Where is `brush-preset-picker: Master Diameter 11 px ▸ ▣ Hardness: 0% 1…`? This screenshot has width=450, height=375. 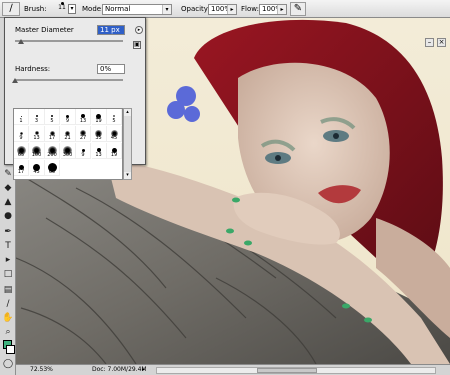
brush-preset-picker: Master Diameter 11 px ▸ ▣ Hardness: 0% 1… is located at coordinates (75, 98).